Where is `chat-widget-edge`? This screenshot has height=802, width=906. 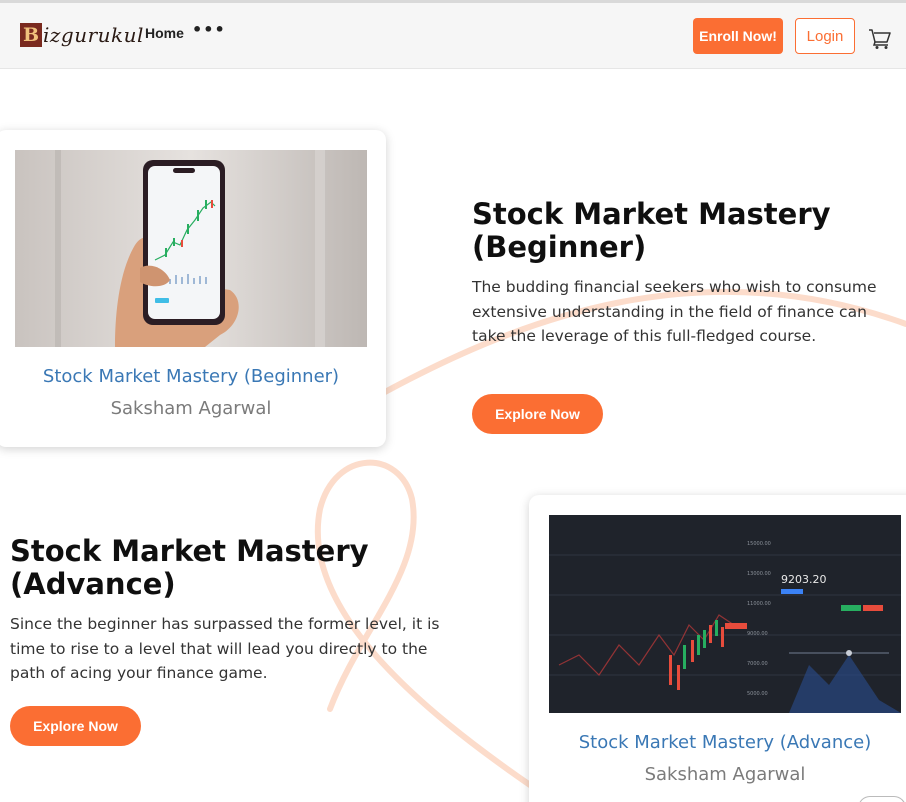 chat-widget-edge is located at coordinates (882, 799).